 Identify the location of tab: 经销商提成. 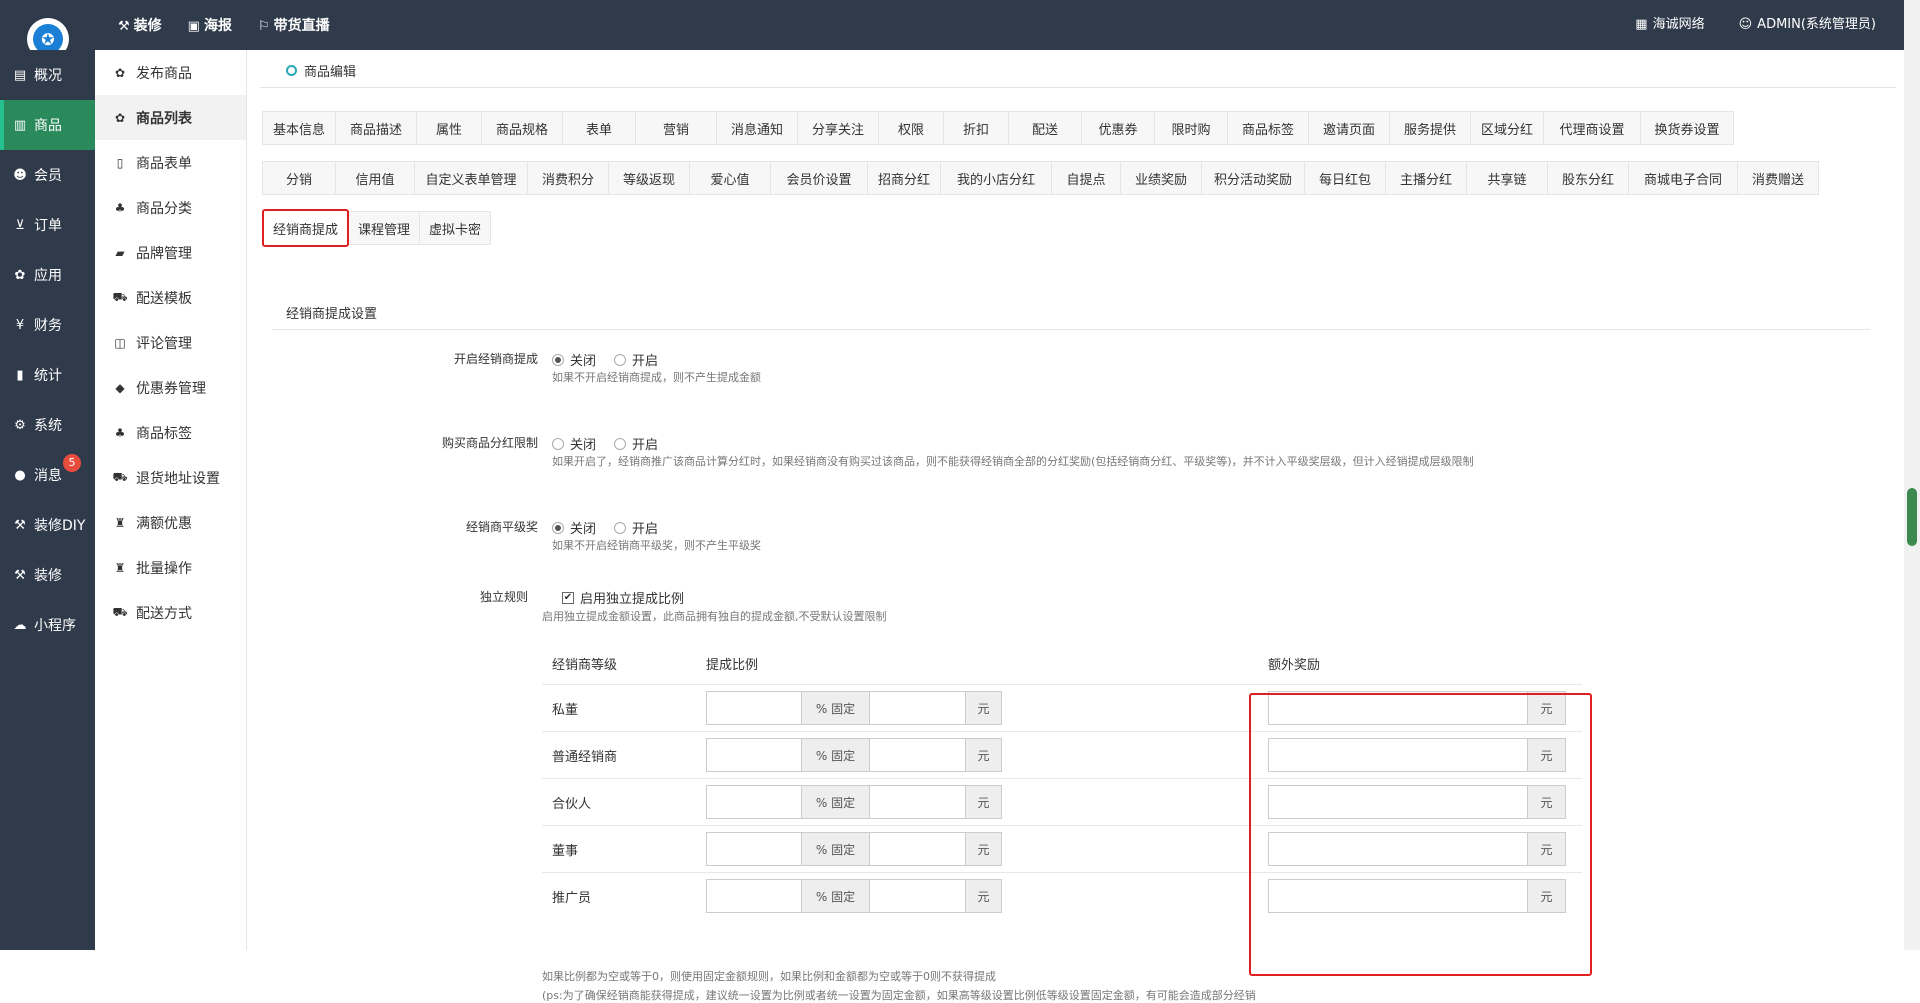
(306, 228).